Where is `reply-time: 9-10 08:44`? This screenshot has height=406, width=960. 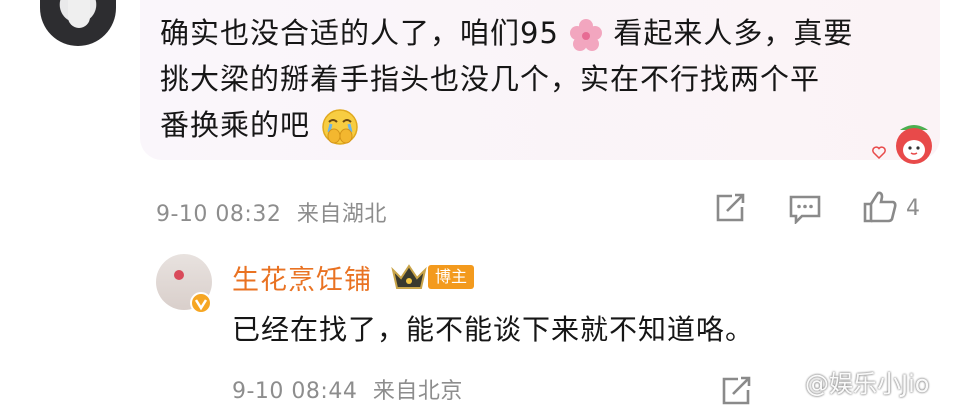
reply-time: 9-10 08:44 is located at coordinates (295, 391).